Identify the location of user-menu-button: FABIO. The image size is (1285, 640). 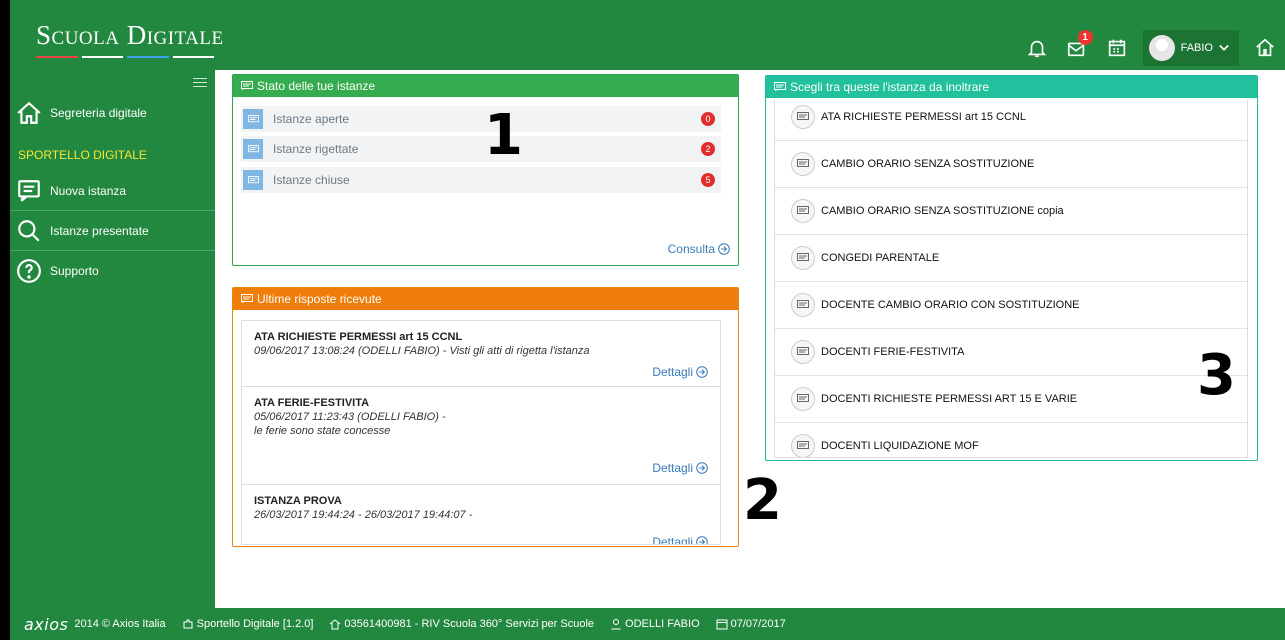
(1190, 48).